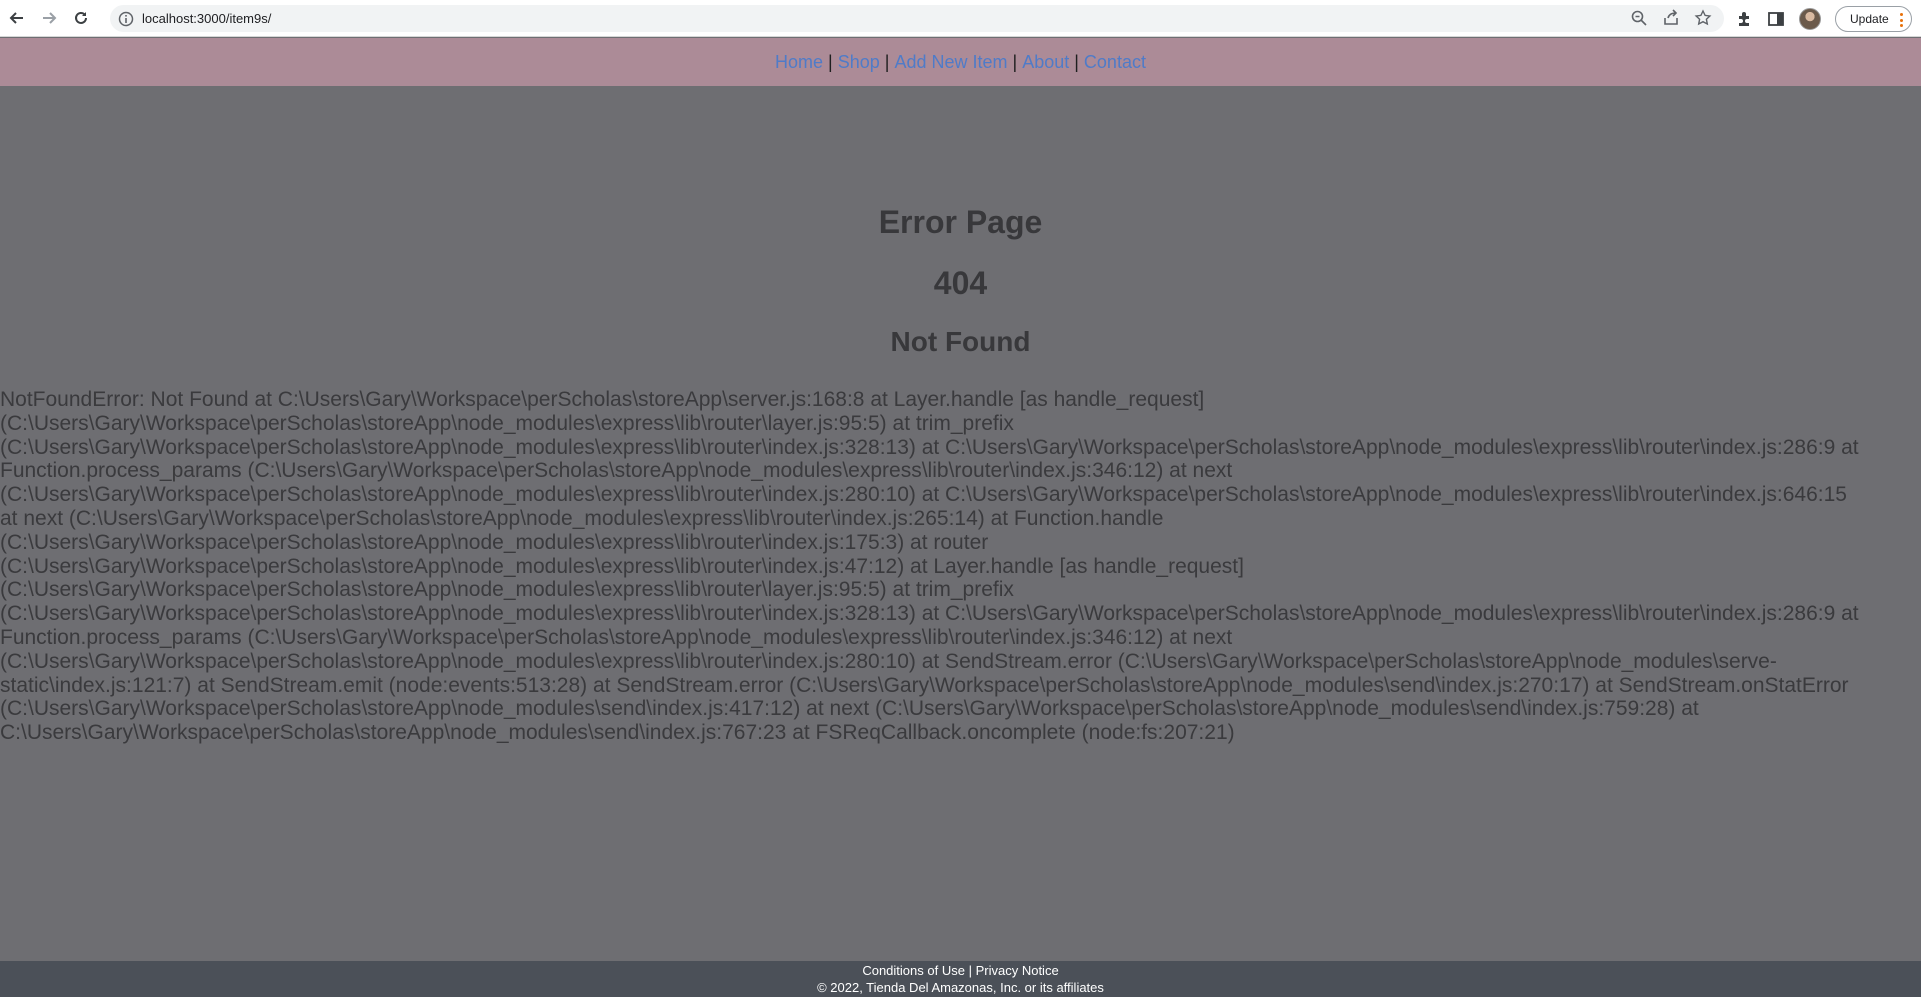  Describe the element at coordinates (1115, 62) in the screenshot. I see `nav-link-contact: Contact` at that location.